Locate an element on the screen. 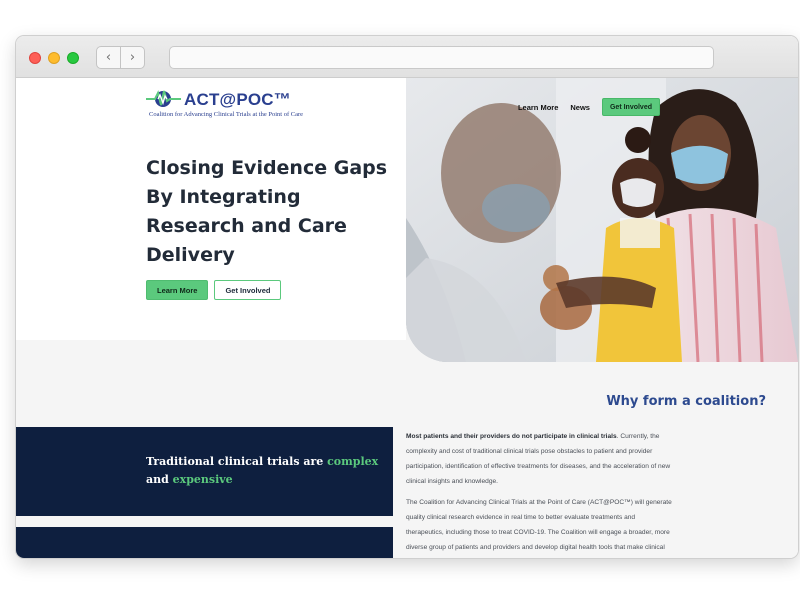  maximize-window-button is located at coordinates (73, 58).